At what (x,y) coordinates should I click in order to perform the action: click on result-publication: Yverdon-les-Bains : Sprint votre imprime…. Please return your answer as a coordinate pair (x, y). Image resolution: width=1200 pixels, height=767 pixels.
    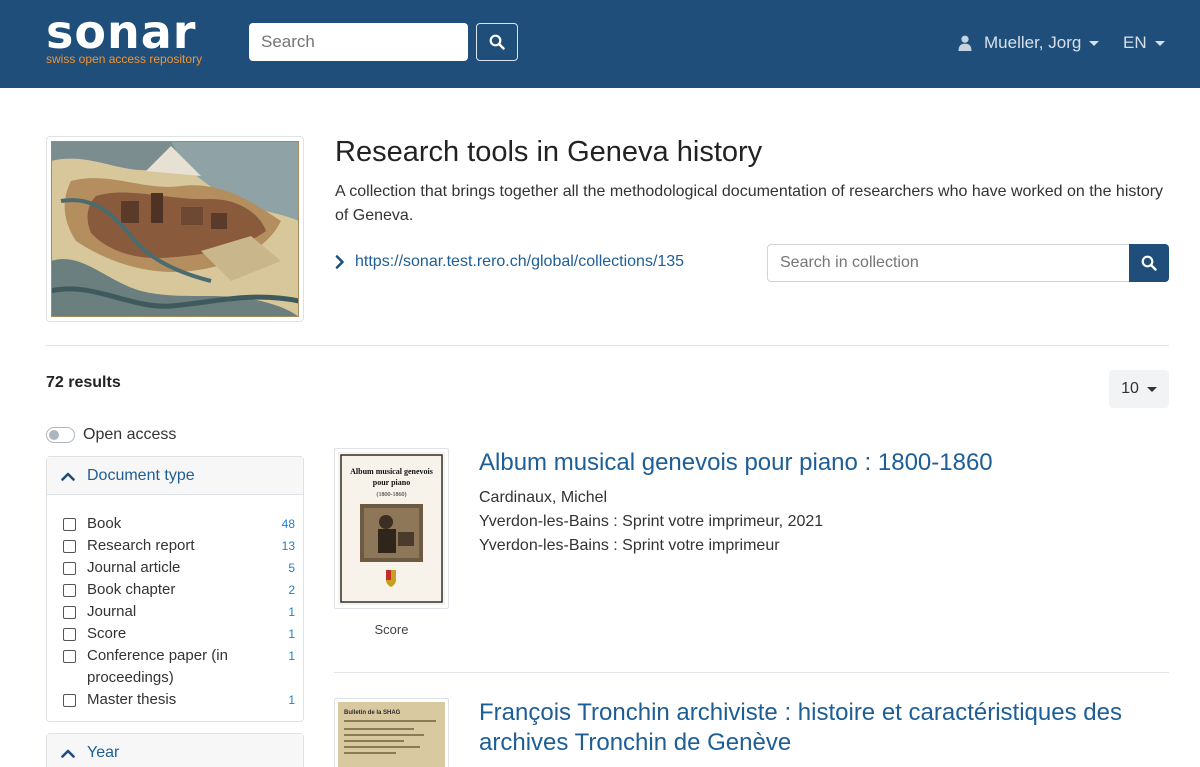
    Looking at the image, I should click on (651, 521).